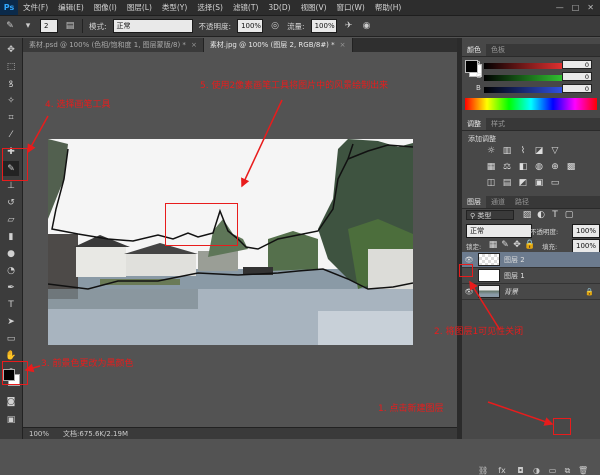 The width and height of the screenshot is (600, 475). Describe the element at coordinates (520, 470) in the screenshot. I see `mask-icon: ◘` at that location.